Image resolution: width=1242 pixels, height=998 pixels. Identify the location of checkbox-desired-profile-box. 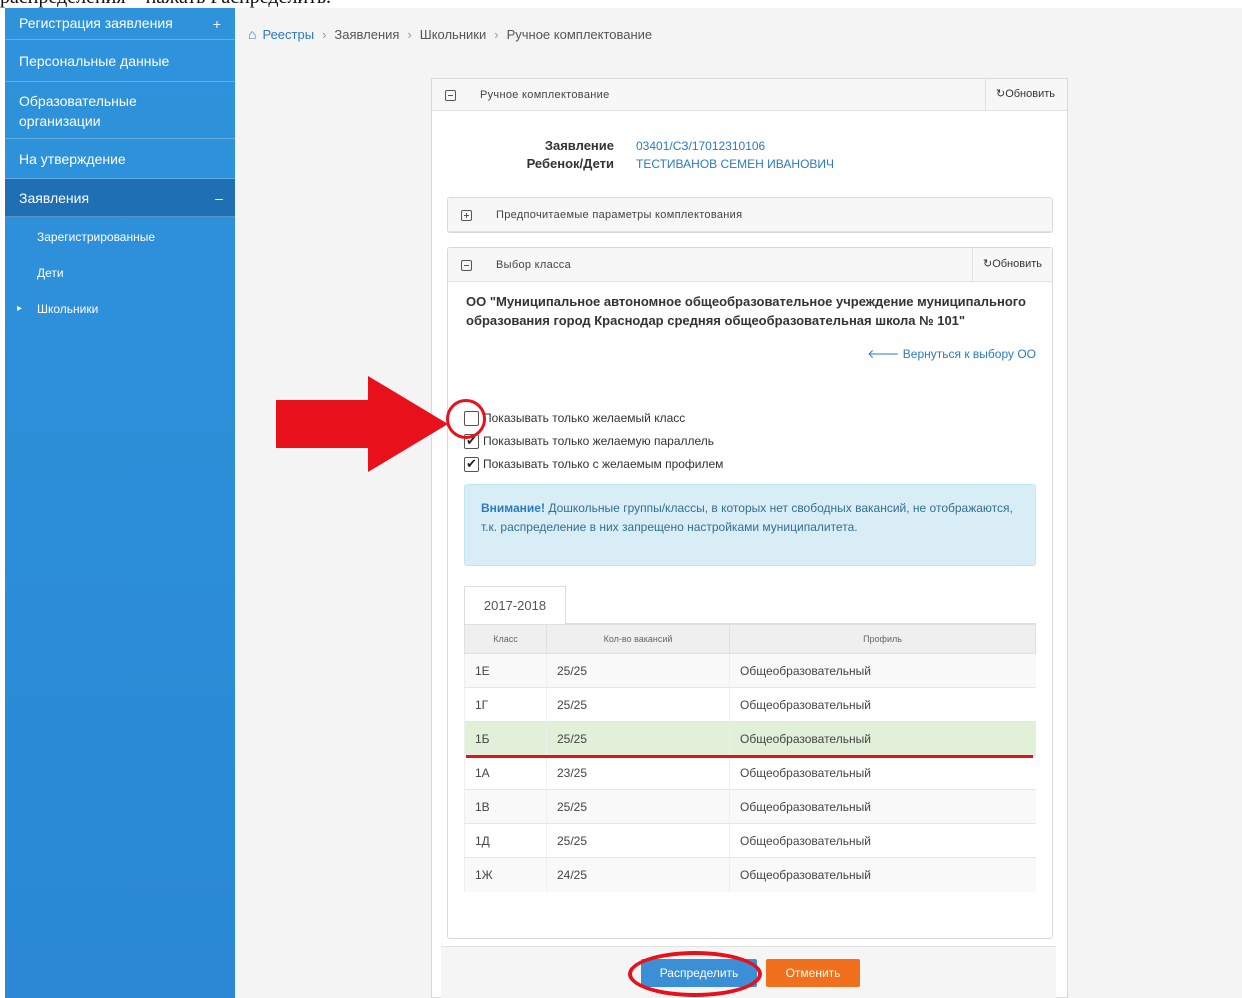
(471, 464).